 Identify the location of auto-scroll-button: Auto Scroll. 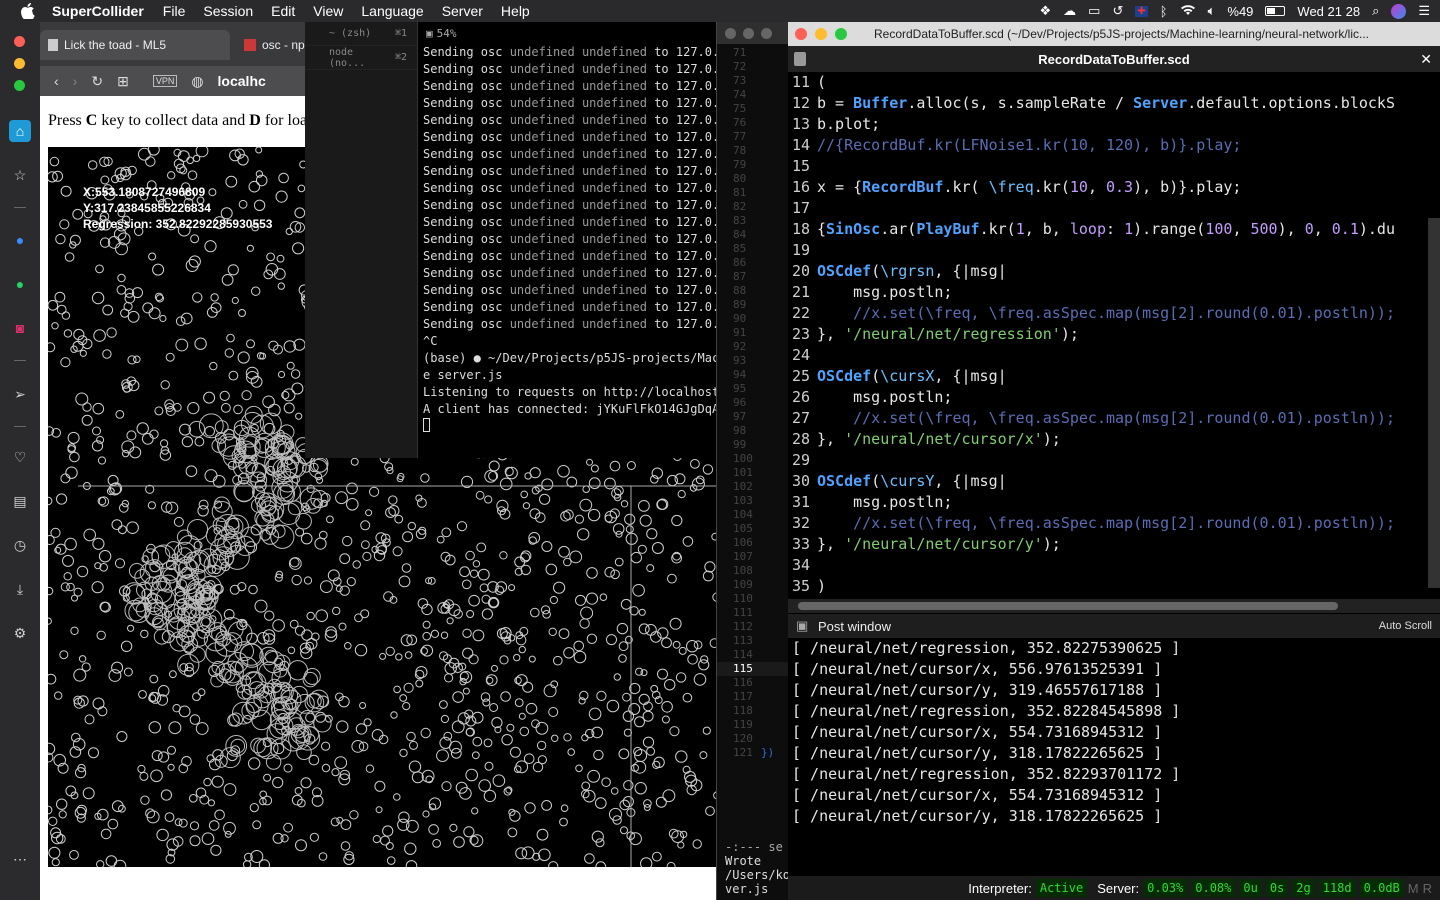
(1405, 626).